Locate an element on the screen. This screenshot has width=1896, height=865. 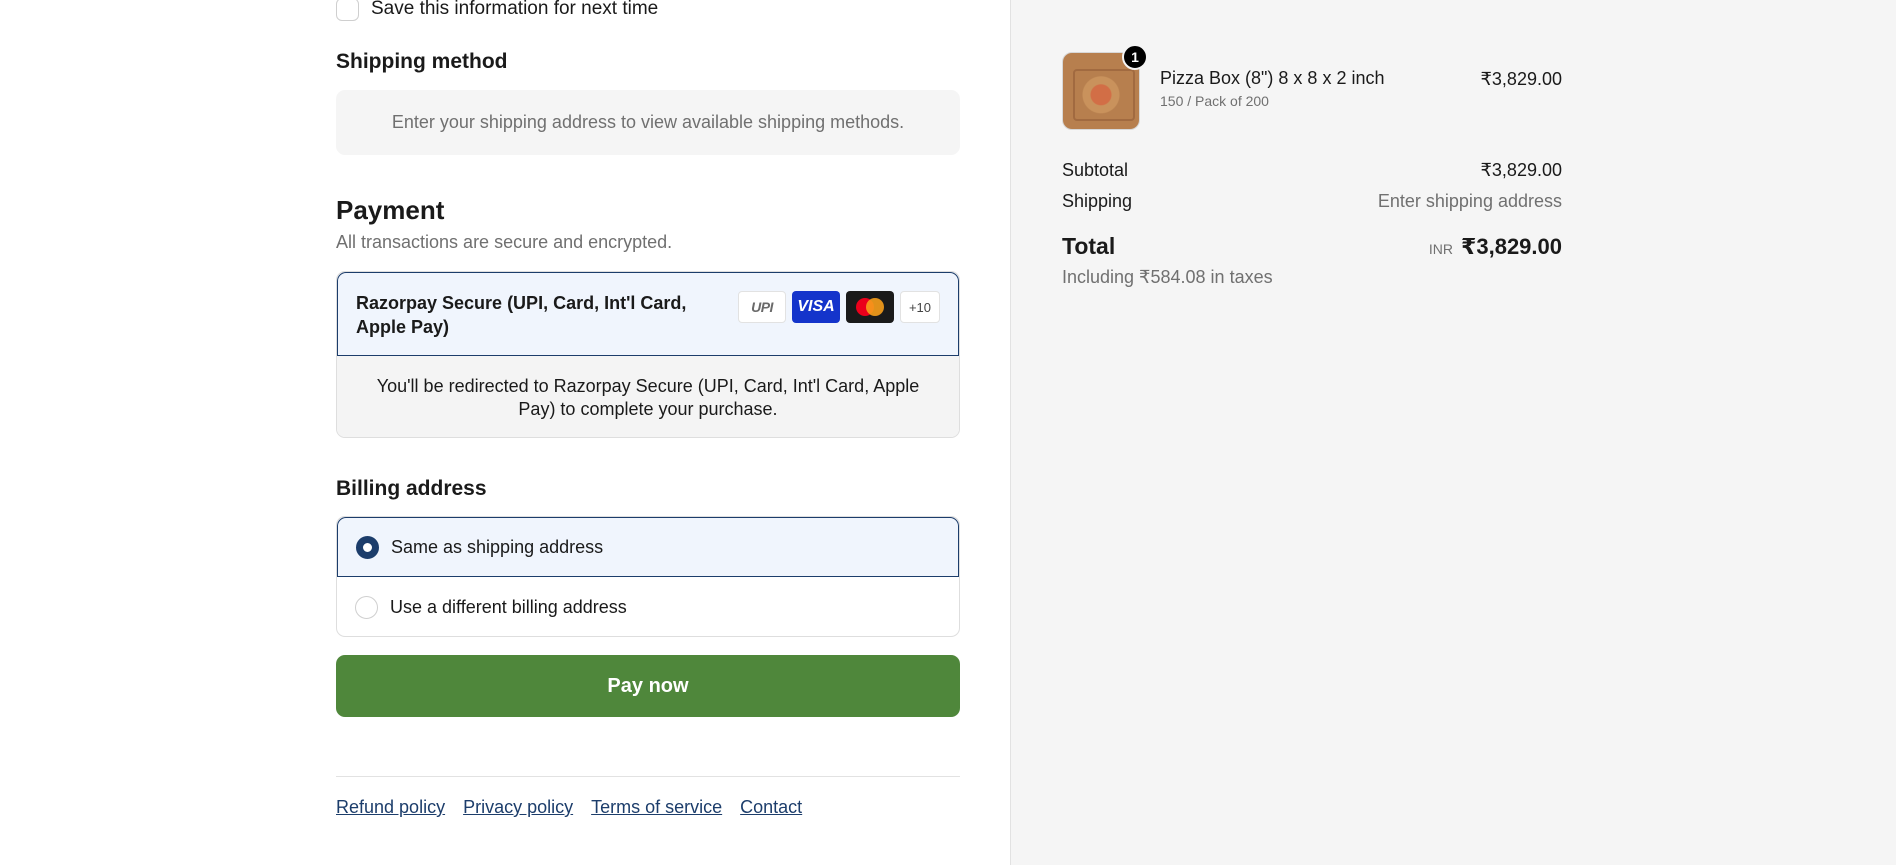
quantity-badge: 1 is located at coordinates (1135, 57).